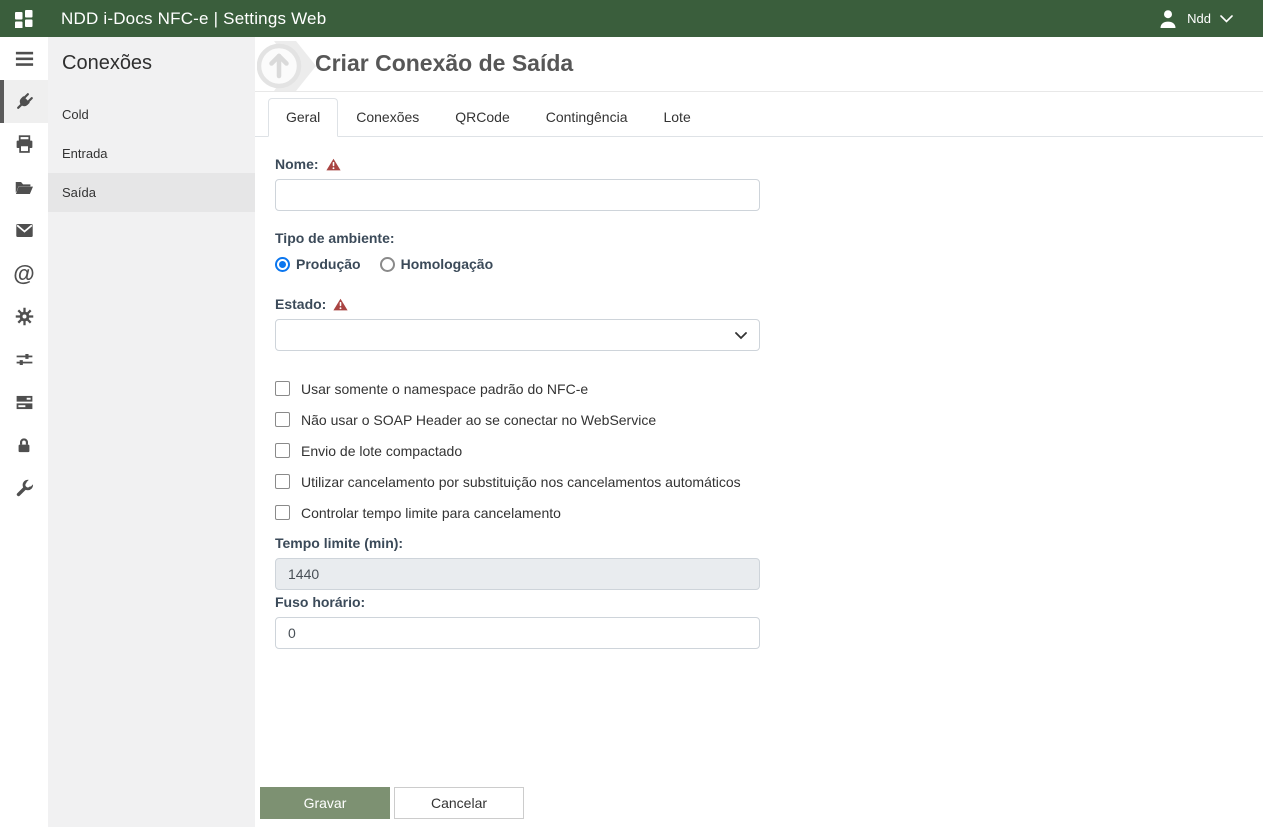  I want to click on tipo-ambiente-label: Tipo de ambiente:, so click(517, 238).